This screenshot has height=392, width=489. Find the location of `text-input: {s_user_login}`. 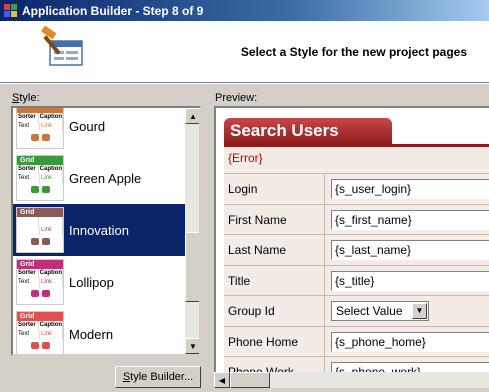

text-input: {s_user_login} is located at coordinates (410, 189).